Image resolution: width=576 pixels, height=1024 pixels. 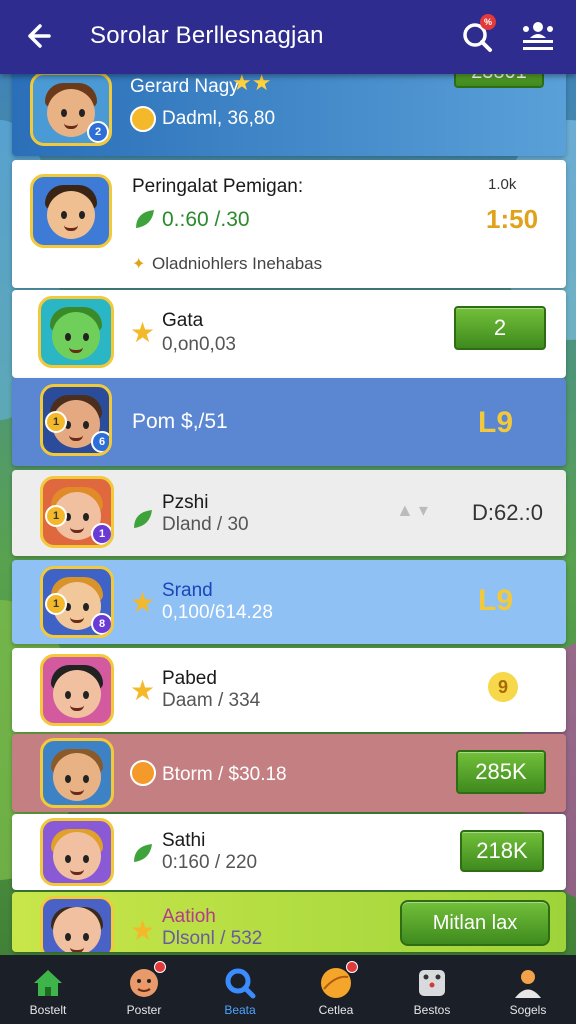 What do you see at coordinates (289, 852) in the screenshot?
I see `leaderboard-row: Sathi 0:160 / 220 218K` at bounding box center [289, 852].